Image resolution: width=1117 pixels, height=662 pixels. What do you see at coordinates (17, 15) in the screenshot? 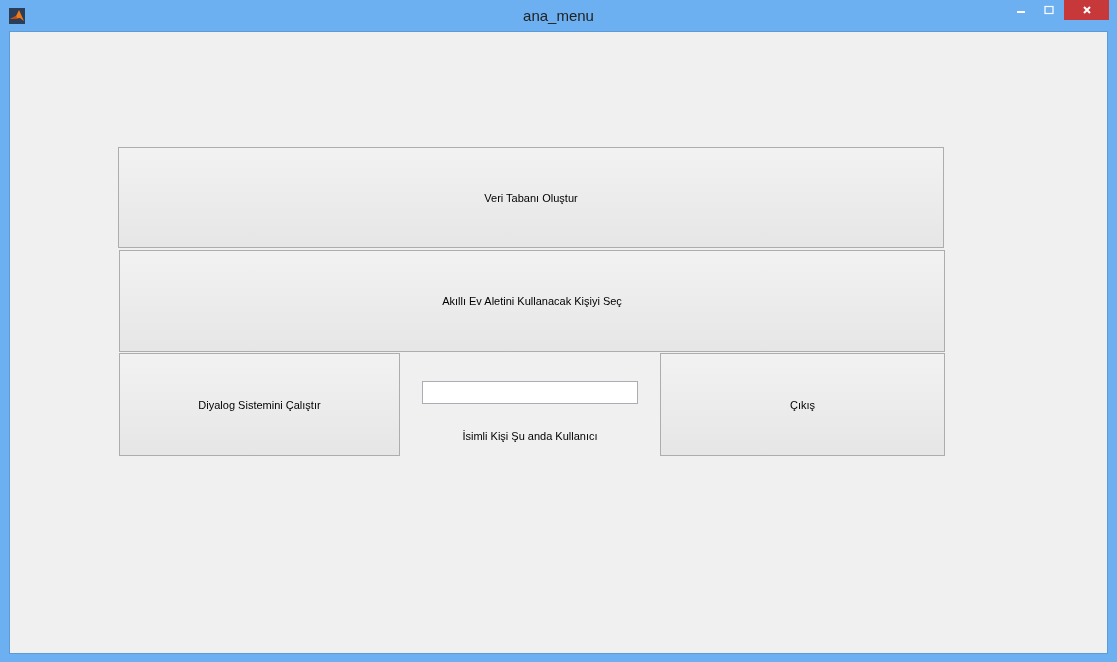
I see `app-icon` at bounding box center [17, 15].